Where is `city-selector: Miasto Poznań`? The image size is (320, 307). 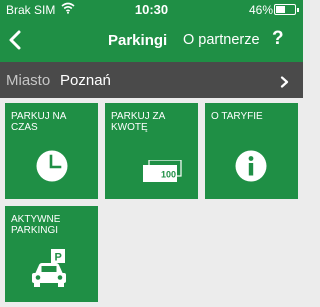
city-selector: Miasto Poznań is located at coordinates (151, 80).